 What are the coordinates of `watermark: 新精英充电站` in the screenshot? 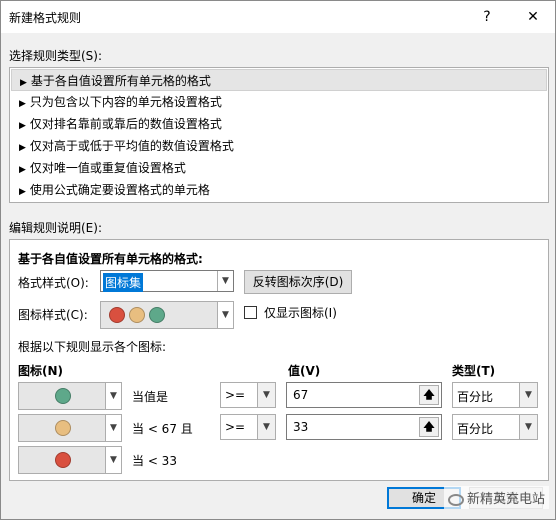 It's located at (496, 497).